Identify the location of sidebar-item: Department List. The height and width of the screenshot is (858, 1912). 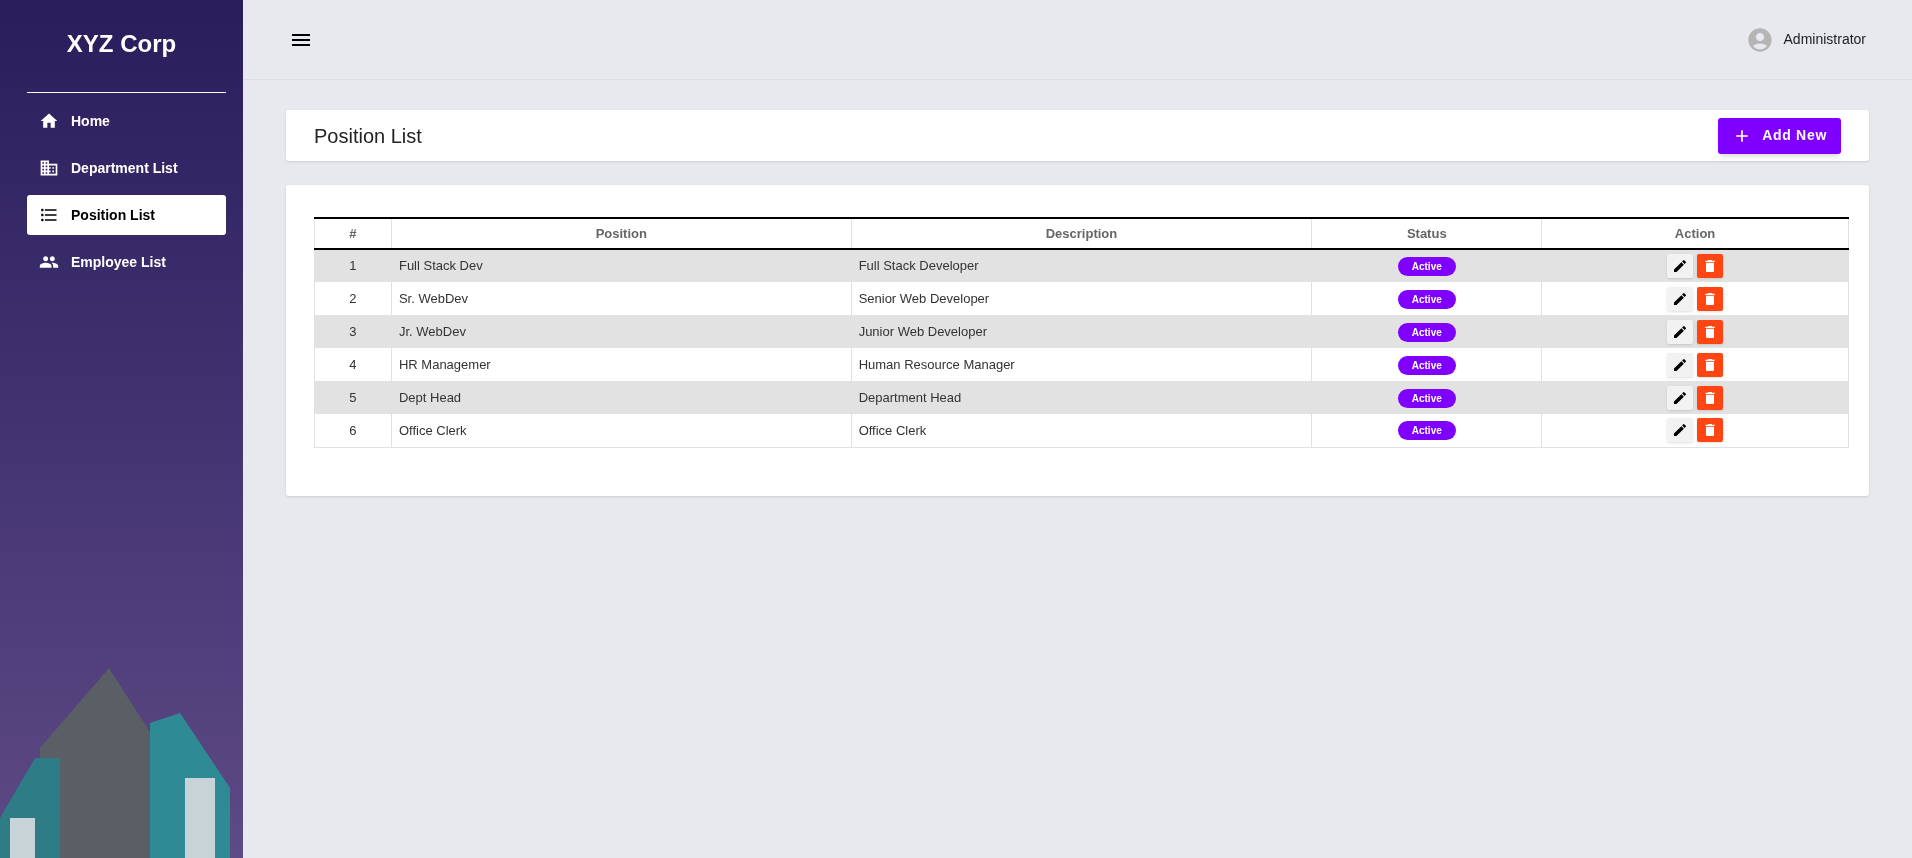
(126, 168).